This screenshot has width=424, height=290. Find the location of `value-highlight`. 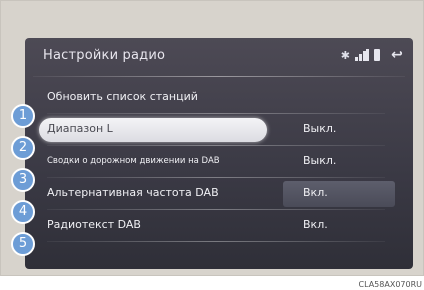

value-highlight is located at coordinates (339, 194).